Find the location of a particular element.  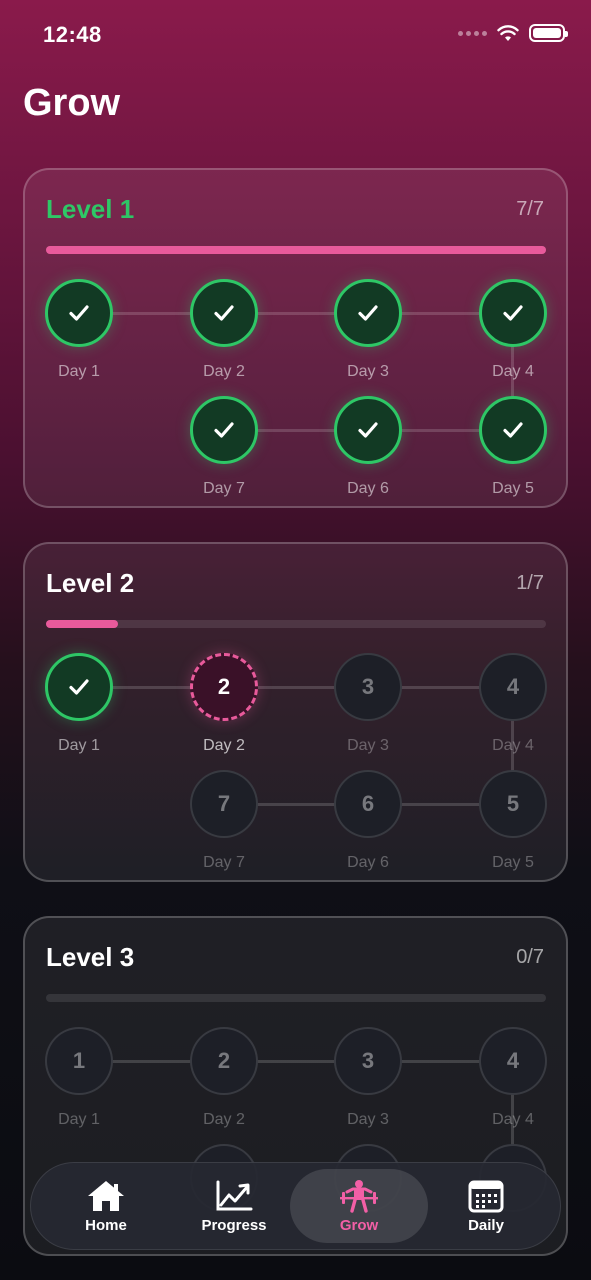

level-title: Level 1 is located at coordinates (90, 209).